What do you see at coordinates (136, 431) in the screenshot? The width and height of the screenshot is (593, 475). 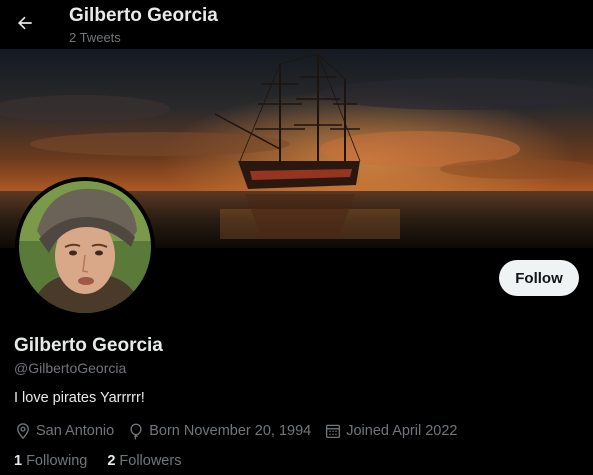 I see `balloon-icon` at bounding box center [136, 431].